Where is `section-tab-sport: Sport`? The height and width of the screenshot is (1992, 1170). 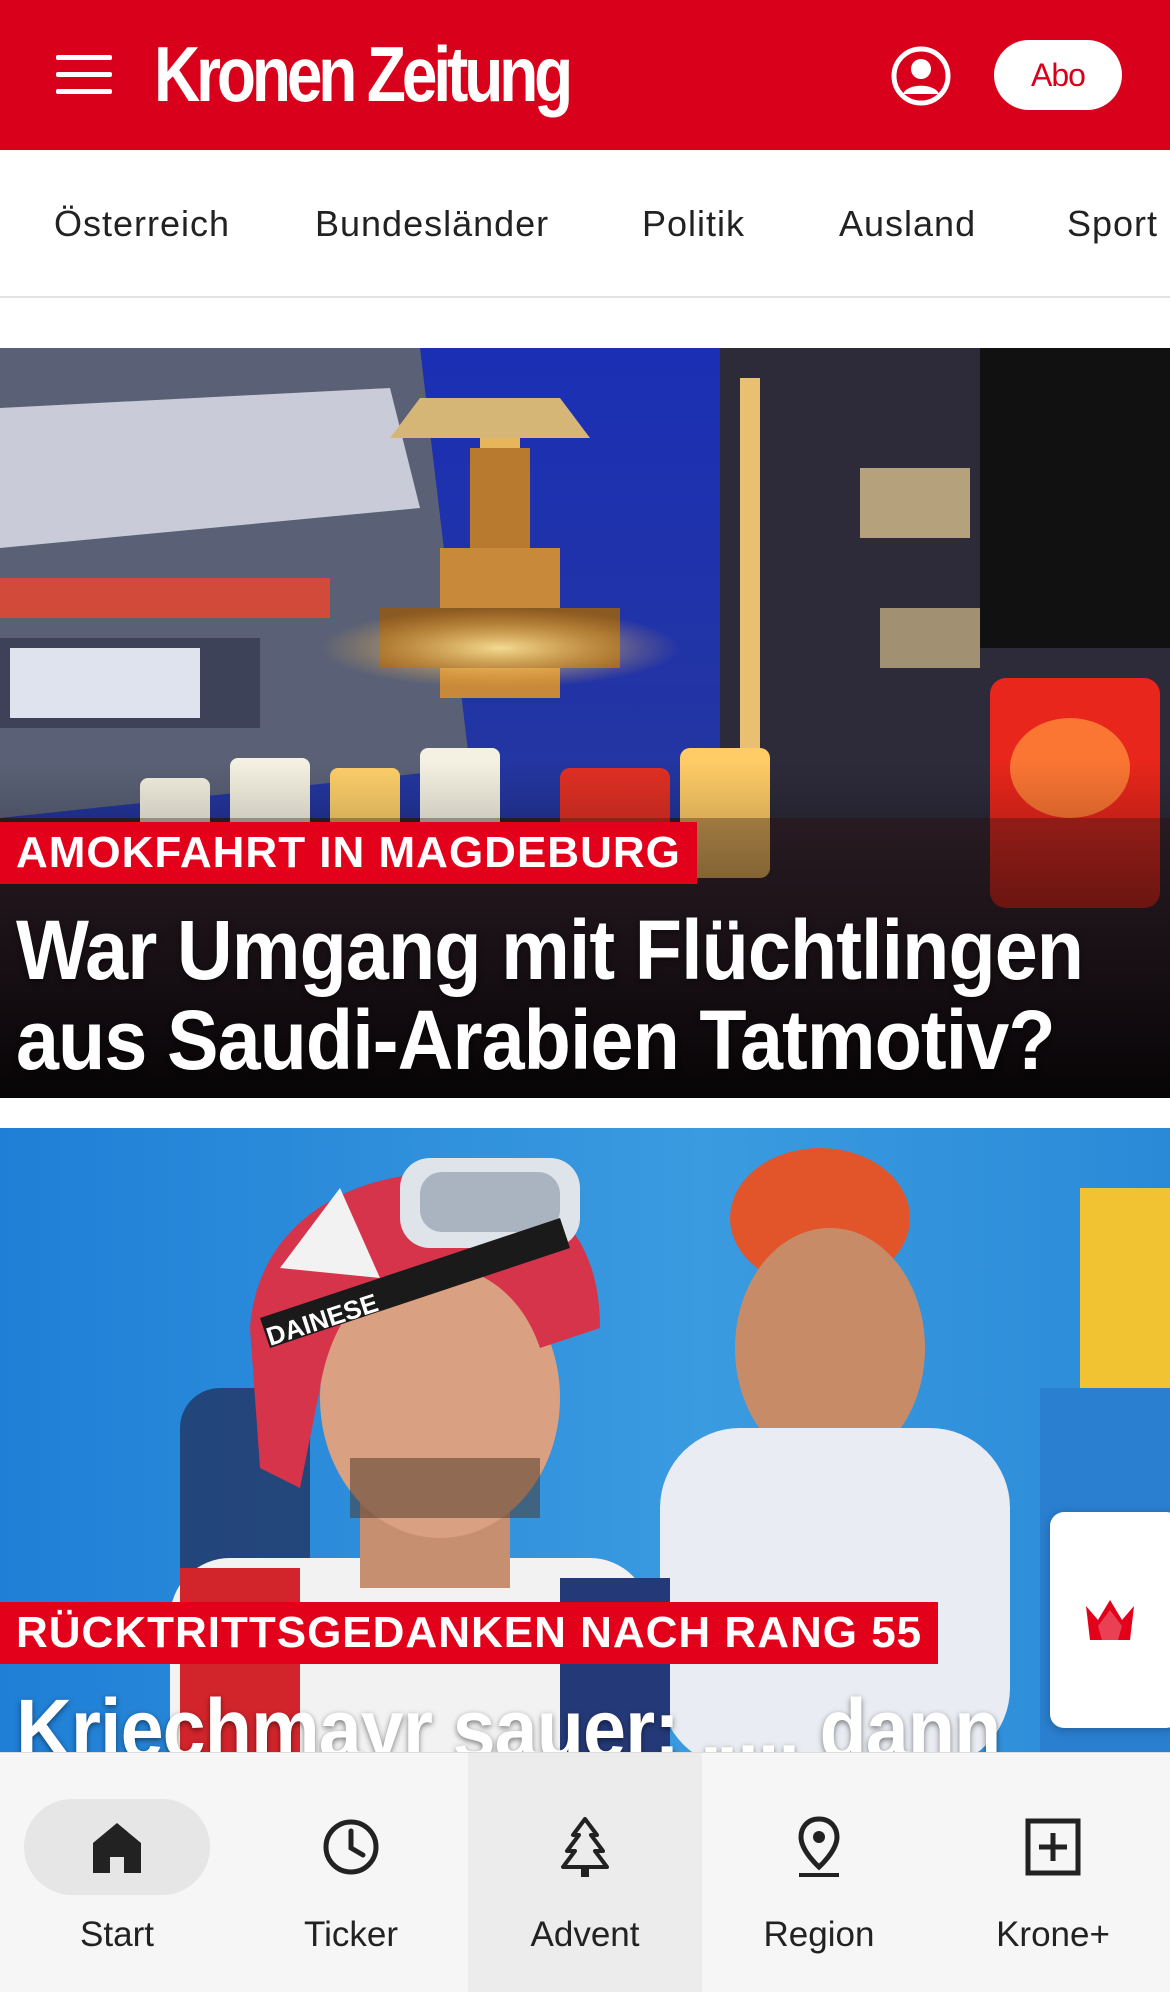 section-tab-sport: Sport is located at coordinates (1112, 224).